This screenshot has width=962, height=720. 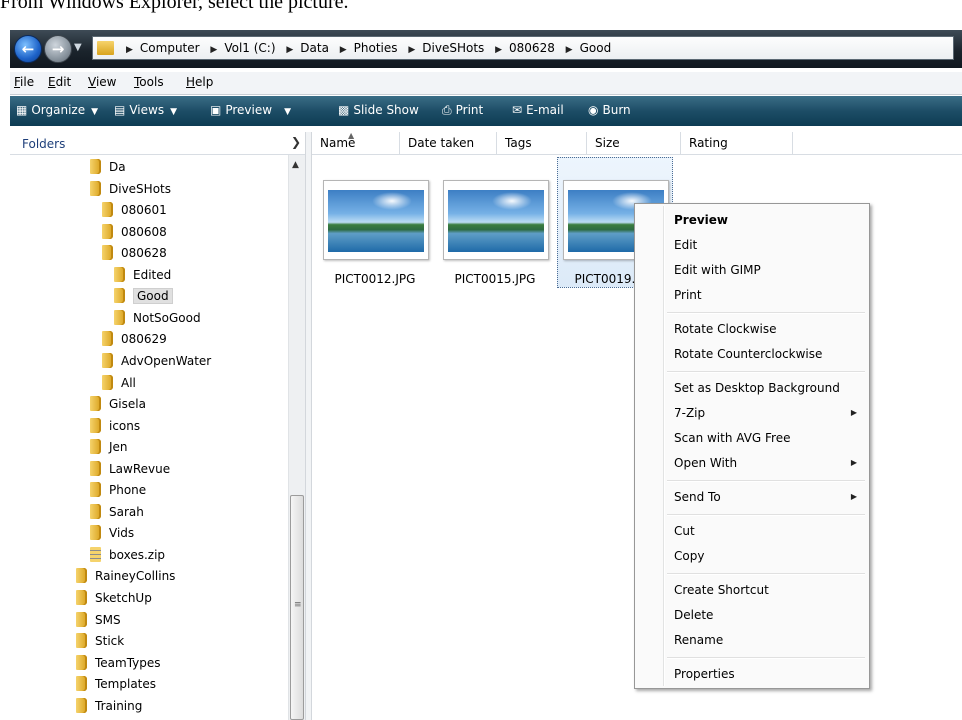 I want to click on file-label-pict0012: PICT0012.JPG, so click(x=375, y=279).